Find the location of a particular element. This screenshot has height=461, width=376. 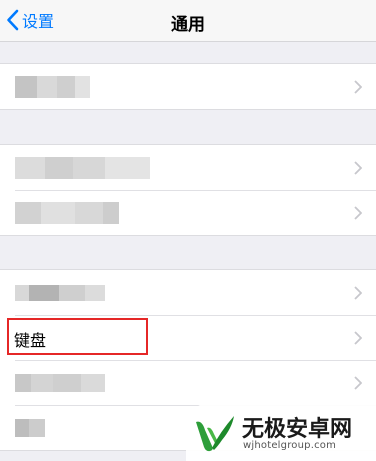

watermark-title: 无极安卓网 is located at coordinates (297, 429).